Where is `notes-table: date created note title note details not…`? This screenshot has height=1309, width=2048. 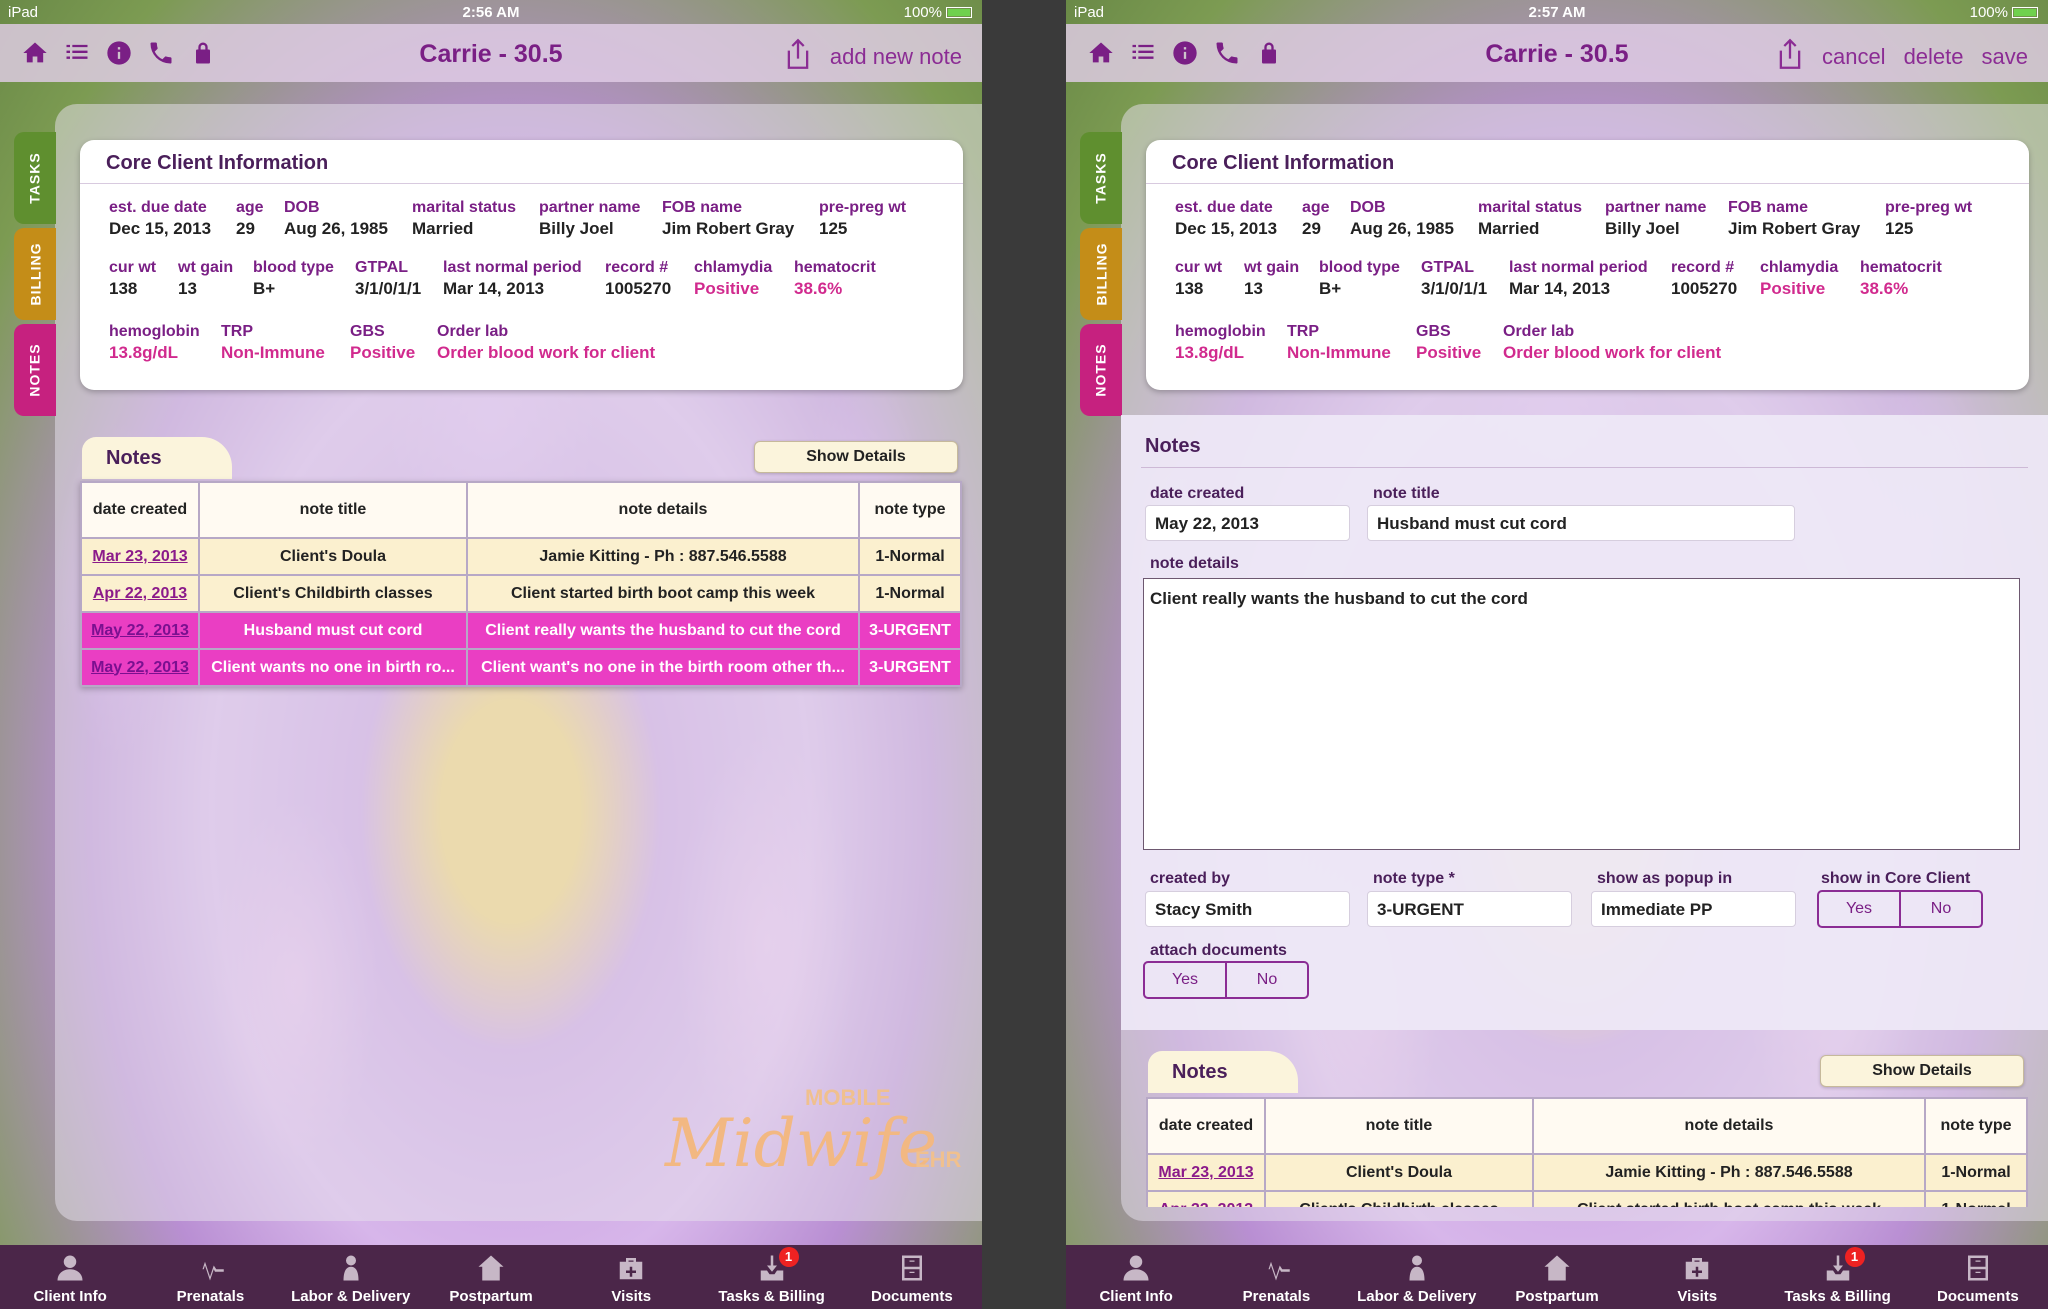
notes-table: date created note title note details not… is located at coordinates (1587, 1152).